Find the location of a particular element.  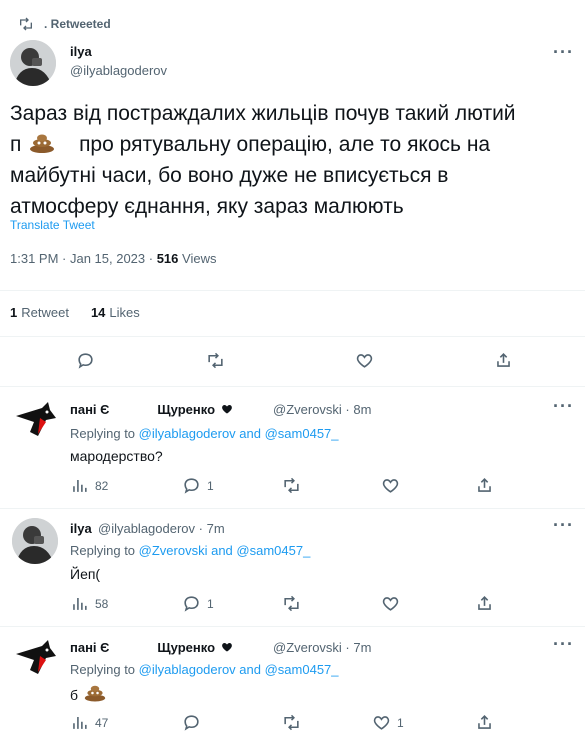

views-button: 47 is located at coordinates (89, 722).